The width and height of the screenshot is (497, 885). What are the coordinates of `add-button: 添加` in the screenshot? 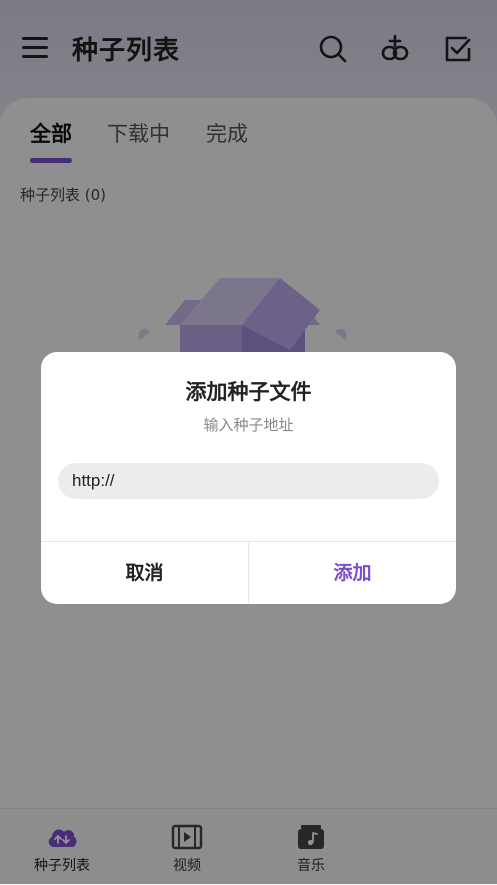 It's located at (352, 573).